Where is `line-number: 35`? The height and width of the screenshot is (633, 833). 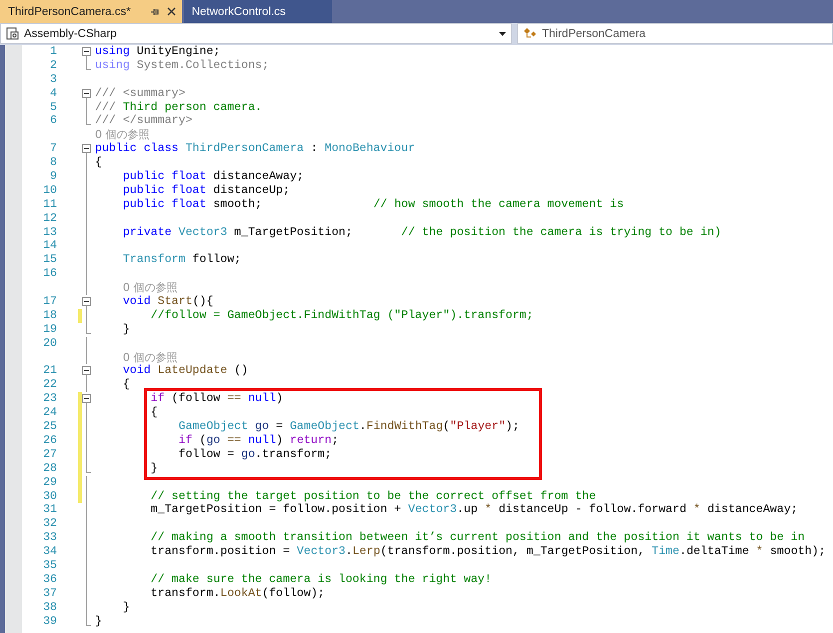
line-number: 35 is located at coordinates (50, 565).